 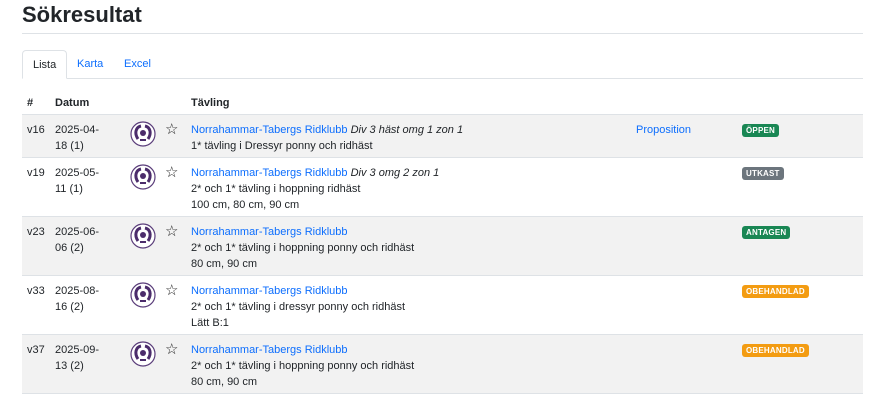 What do you see at coordinates (407, 130) in the screenshot?
I see `division-label: Div 3 häst omg 1 zon 1` at bounding box center [407, 130].